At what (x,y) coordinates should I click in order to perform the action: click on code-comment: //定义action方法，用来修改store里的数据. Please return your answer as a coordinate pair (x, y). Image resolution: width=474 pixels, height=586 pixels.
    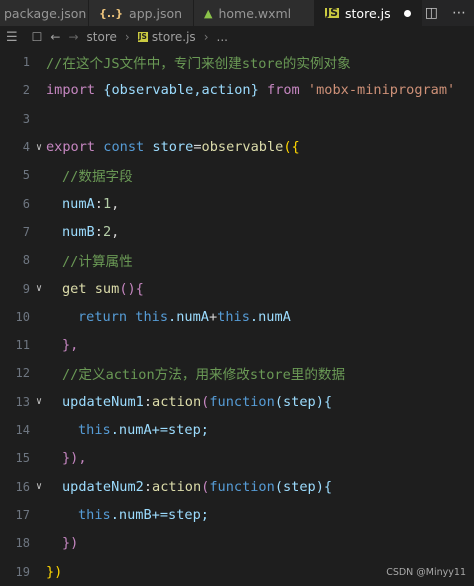
    Looking at the image, I should click on (204, 375).